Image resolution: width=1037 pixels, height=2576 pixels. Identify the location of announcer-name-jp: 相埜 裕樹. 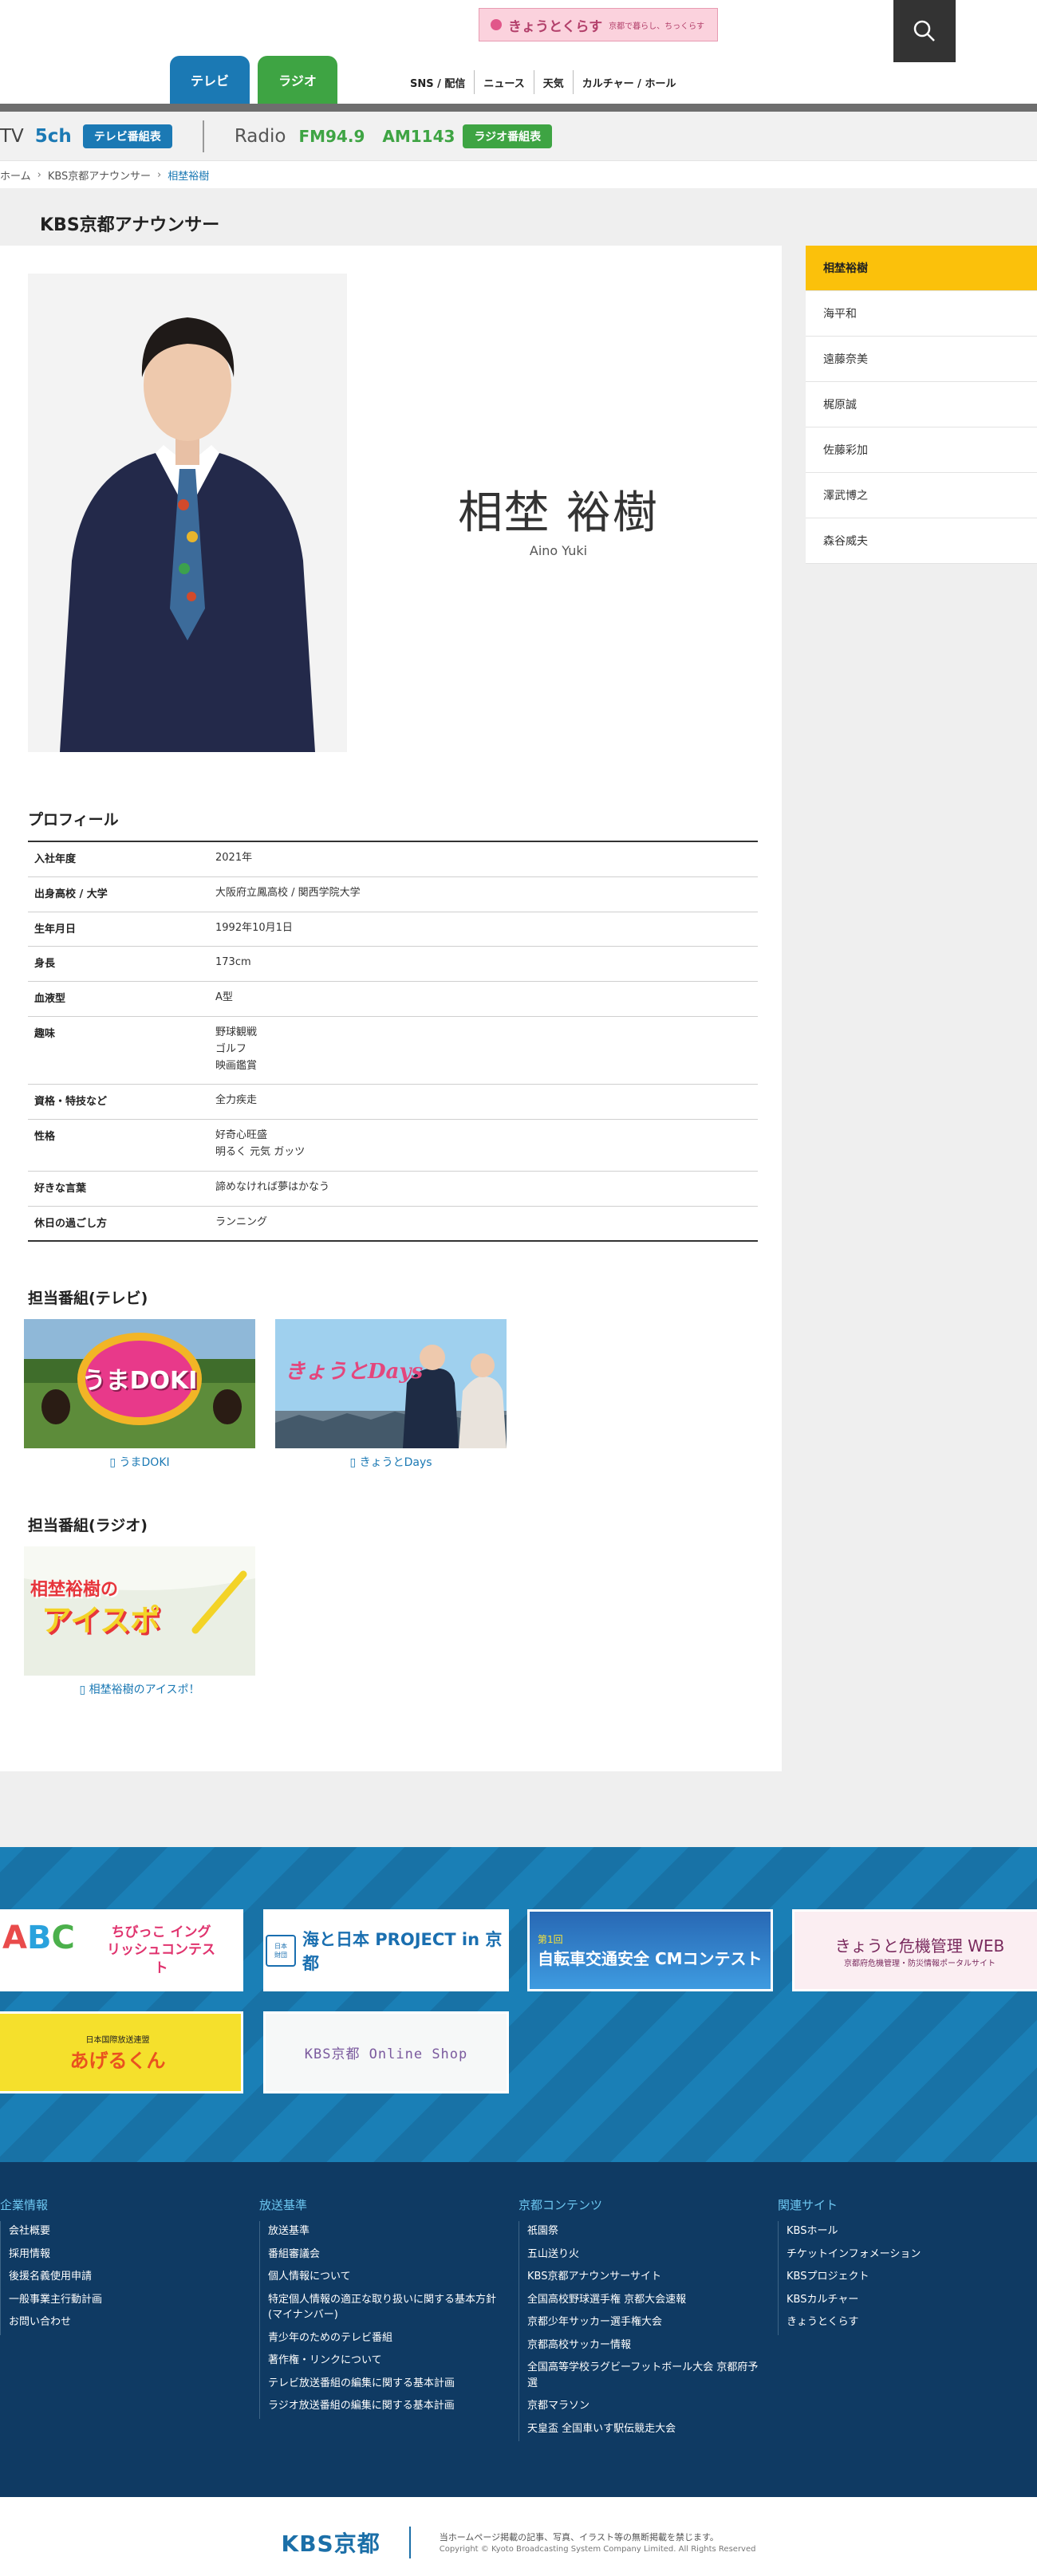
(558, 513).